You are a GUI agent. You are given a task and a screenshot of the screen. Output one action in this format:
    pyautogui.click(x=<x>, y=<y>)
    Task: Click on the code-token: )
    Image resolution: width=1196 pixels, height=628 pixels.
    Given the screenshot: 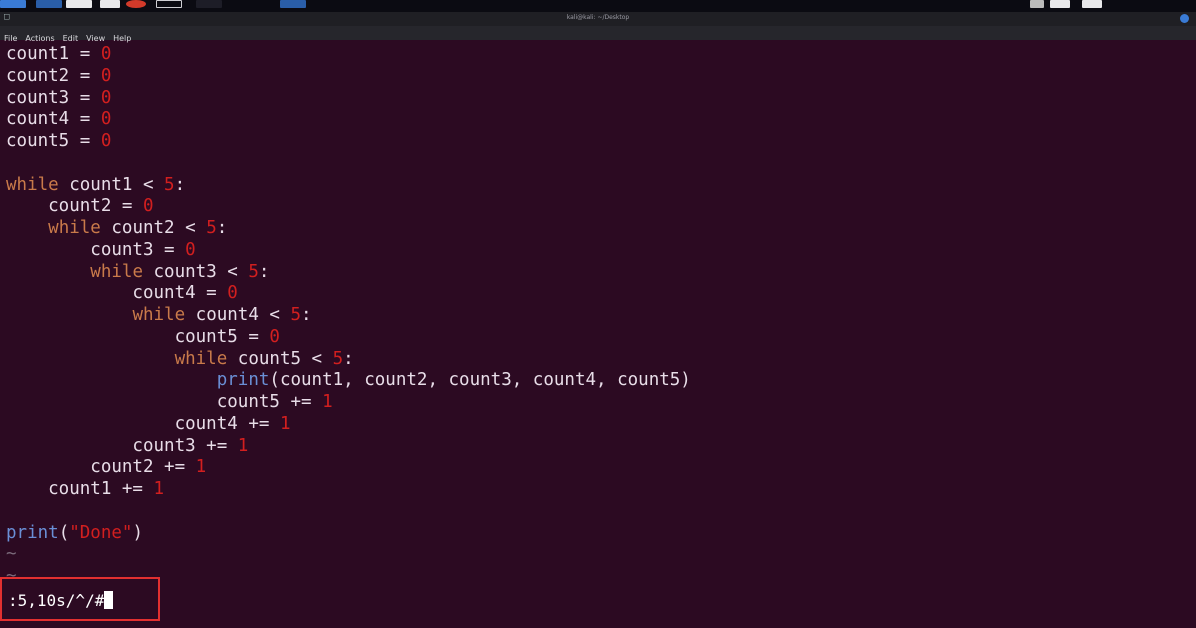 What is the action you would take?
    pyautogui.click(x=137, y=532)
    